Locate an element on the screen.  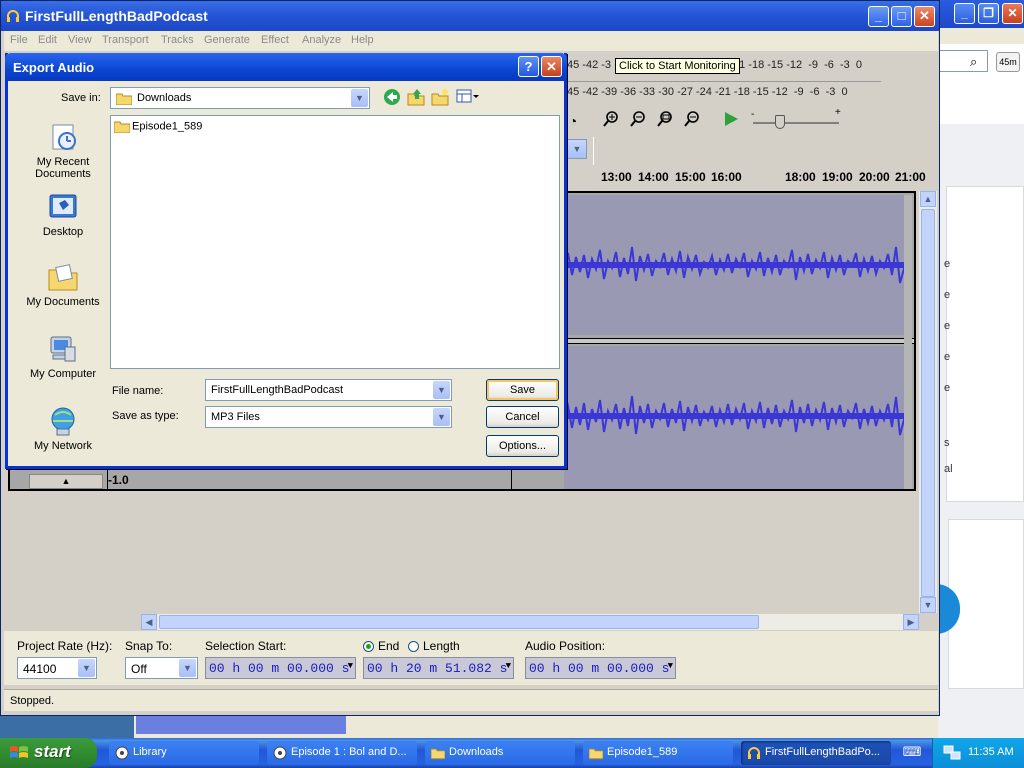
end-radio-label: End is located at coordinates (389, 646).